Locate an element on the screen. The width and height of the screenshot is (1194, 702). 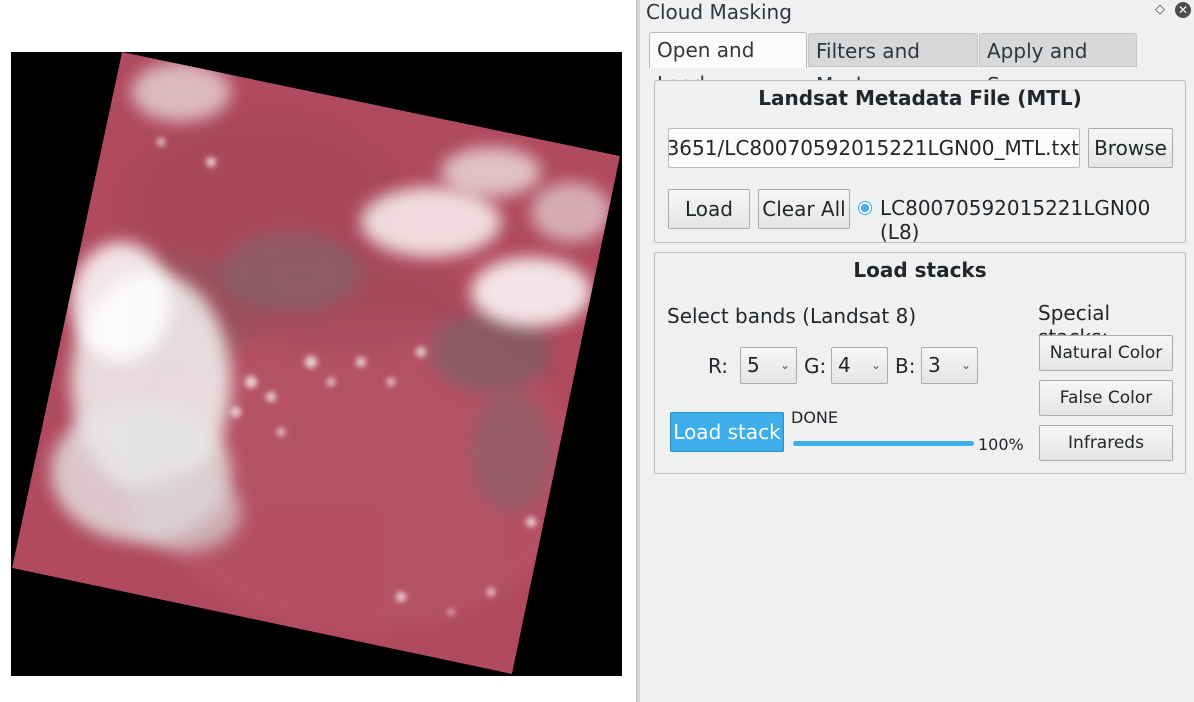
progress-status-text: DONE is located at coordinates (814, 417).